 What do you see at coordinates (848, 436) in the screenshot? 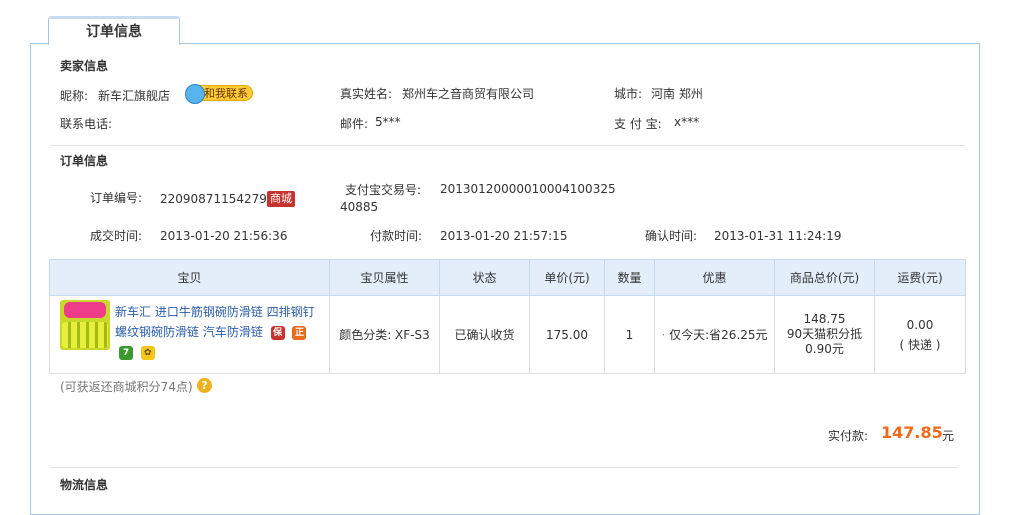
I see `paid-label: 实付款:` at bounding box center [848, 436].